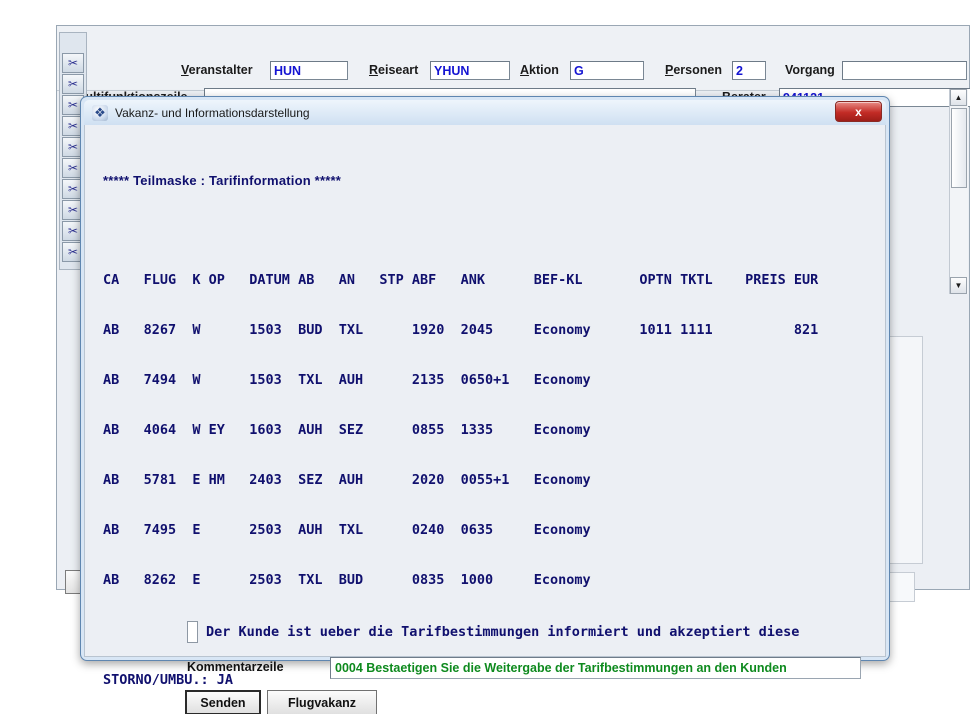 This screenshot has width=970, height=714. I want to click on kommentarzeile-label: Kommentarzeile, so click(235, 667).